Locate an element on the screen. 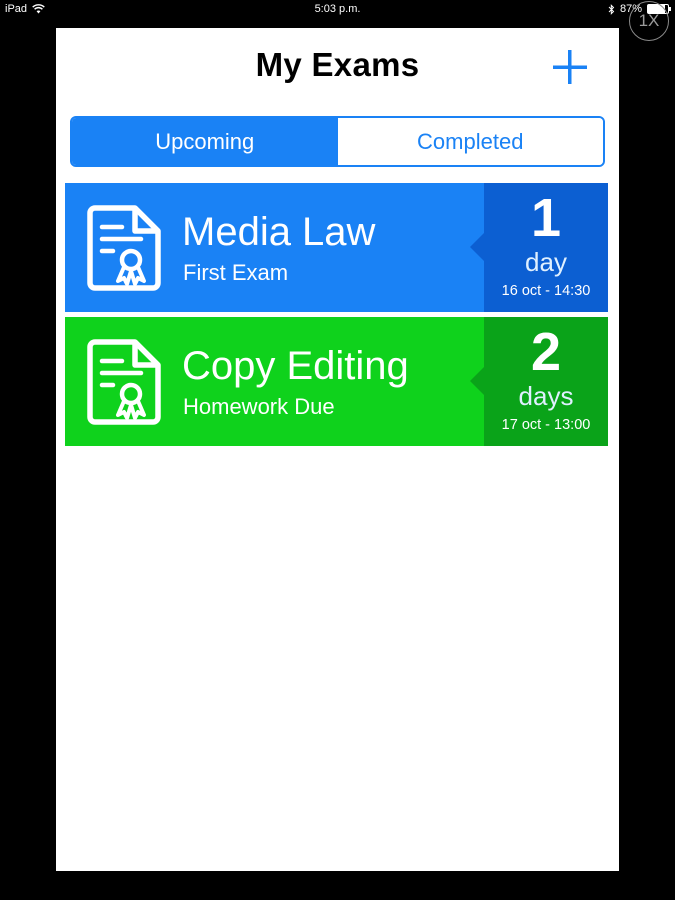 This screenshot has width=675, height=900. exam-type: Homework Due is located at coordinates (259, 406).